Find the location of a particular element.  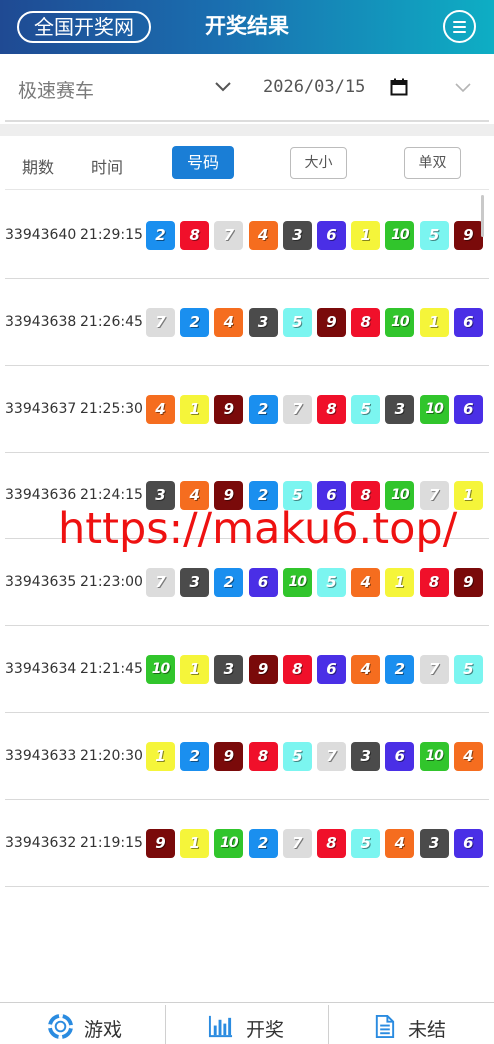

period-number: 33943635 is located at coordinates (41, 582).